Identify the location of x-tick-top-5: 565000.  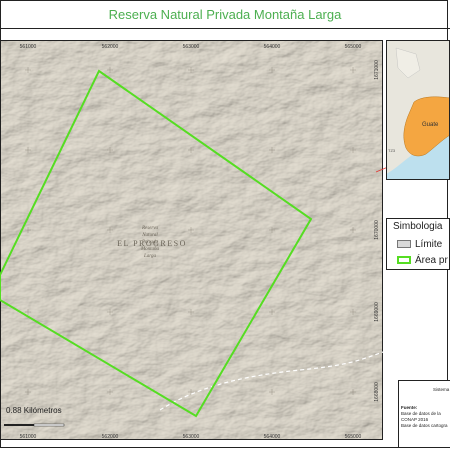
(353, 47).